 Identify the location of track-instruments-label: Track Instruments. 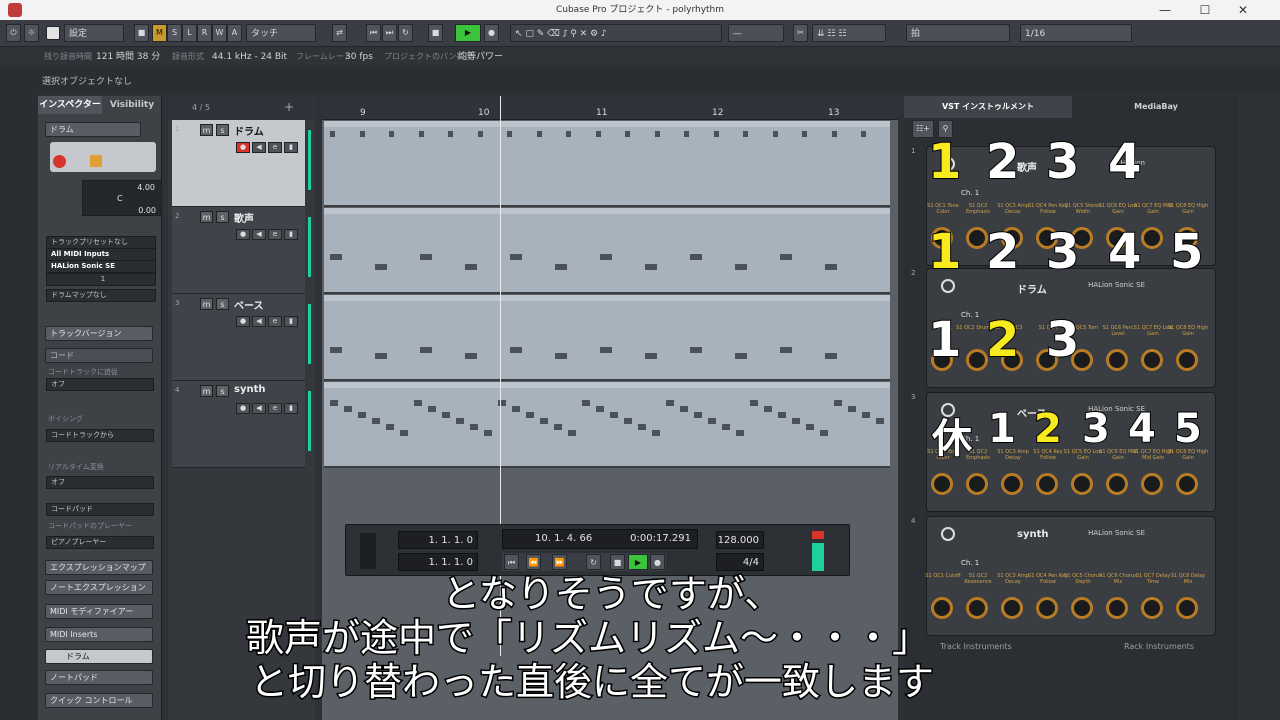
(976, 646).